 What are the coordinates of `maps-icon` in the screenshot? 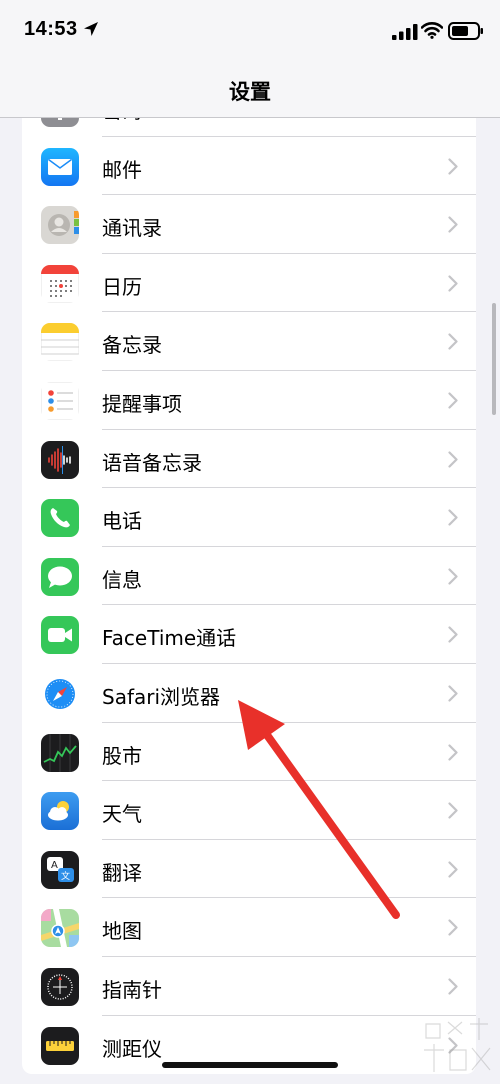 It's located at (60, 928).